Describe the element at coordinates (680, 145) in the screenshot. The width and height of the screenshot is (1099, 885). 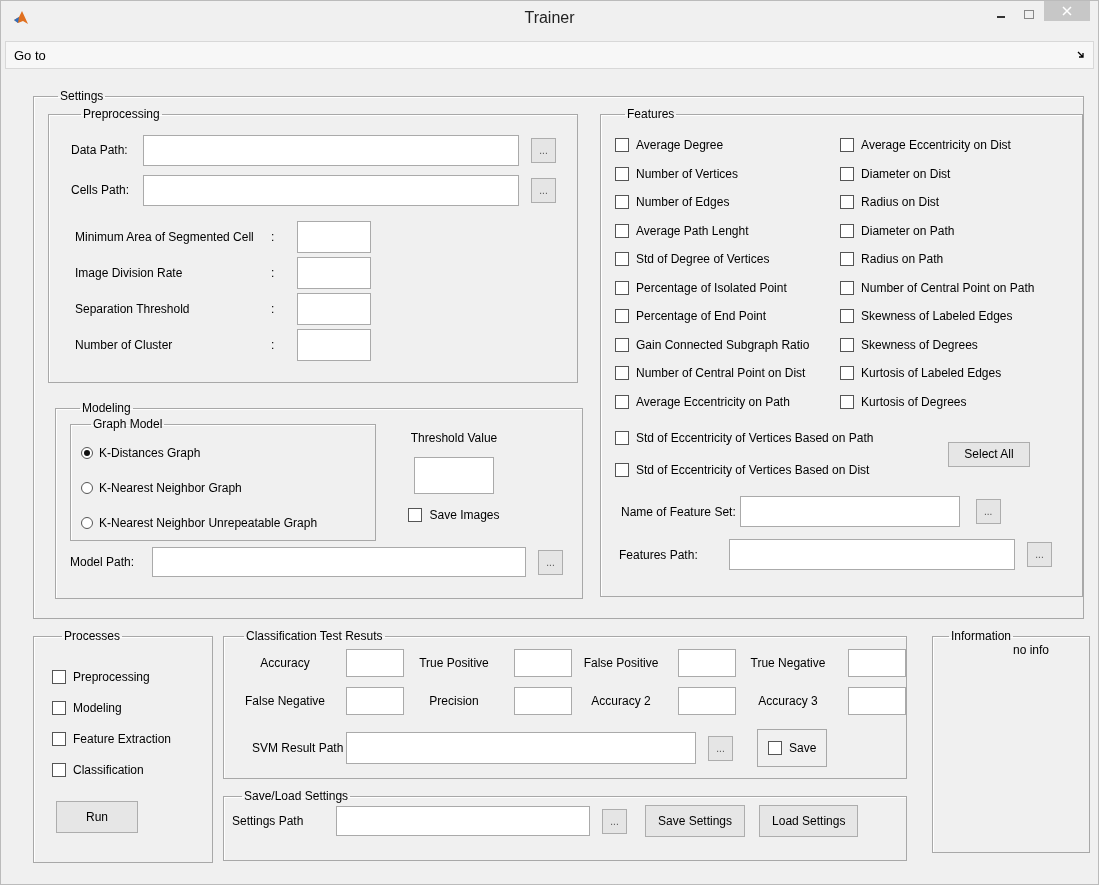
I see `checkbox-label: Average Degree` at that location.